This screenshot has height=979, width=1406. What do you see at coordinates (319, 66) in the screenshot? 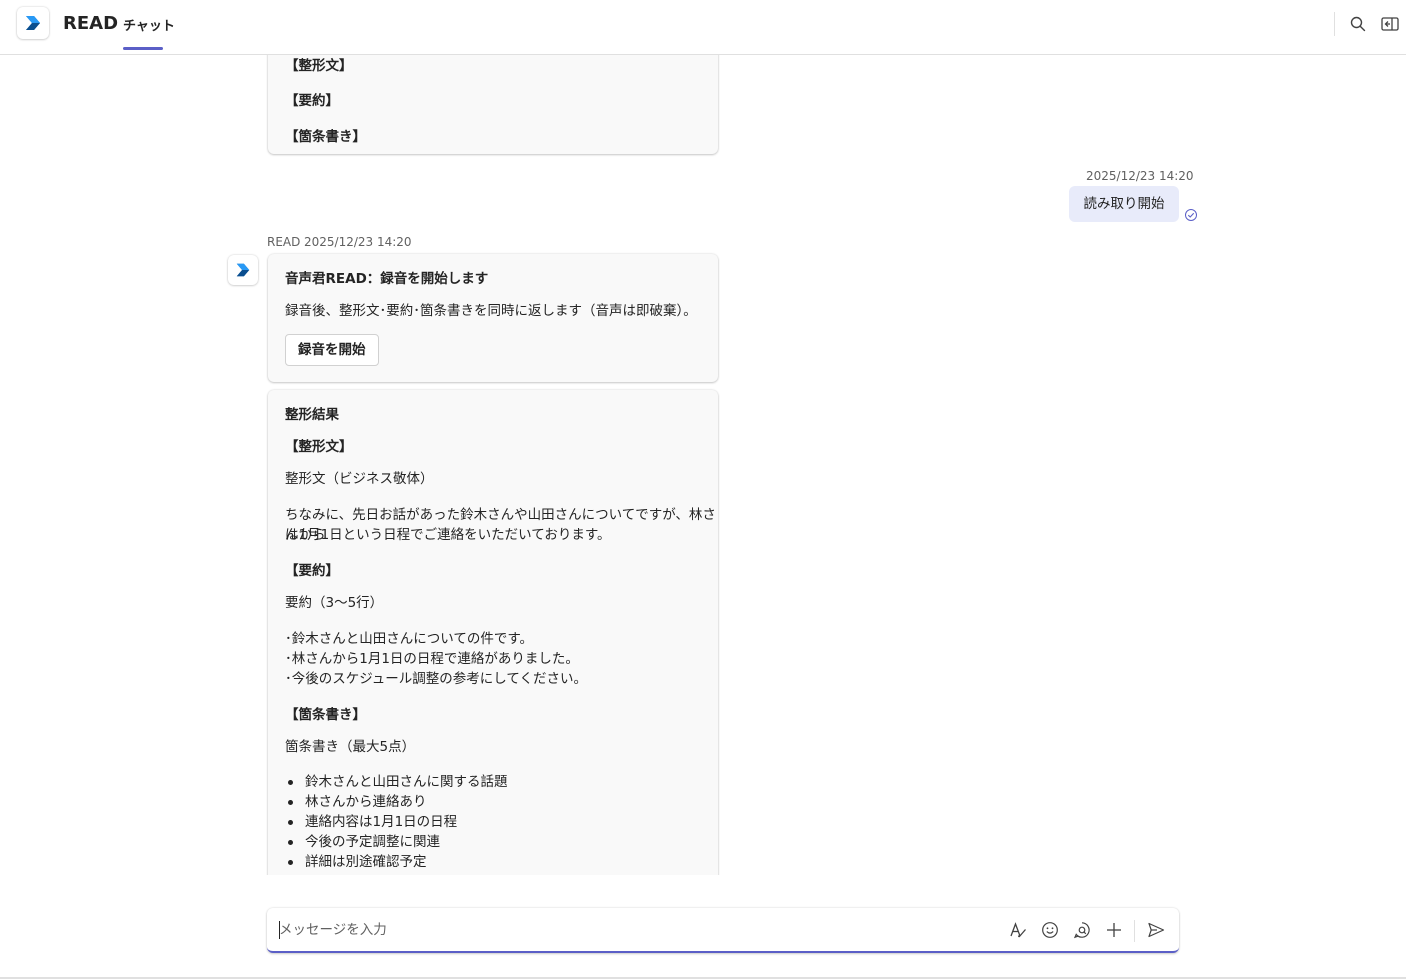
I see `prev-heading-formatted: 【整形文】` at bounding box center [319, 66].